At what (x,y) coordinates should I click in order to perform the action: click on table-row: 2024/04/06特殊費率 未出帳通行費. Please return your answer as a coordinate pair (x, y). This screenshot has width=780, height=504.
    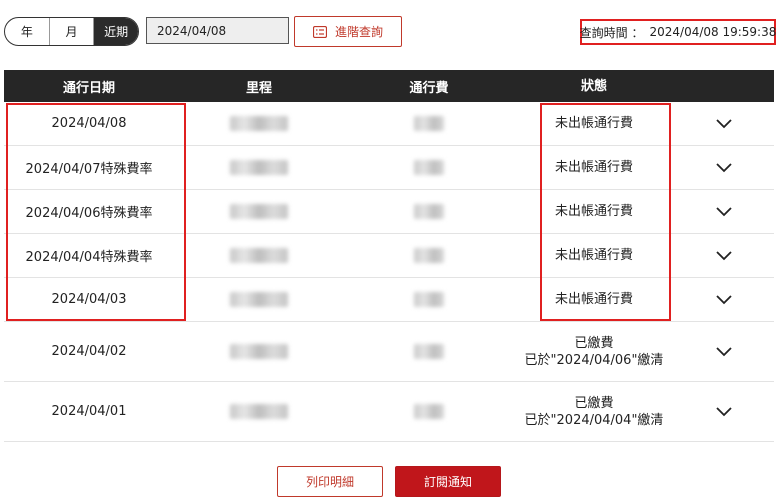
    Looking at the image, I should click on (389, 212).